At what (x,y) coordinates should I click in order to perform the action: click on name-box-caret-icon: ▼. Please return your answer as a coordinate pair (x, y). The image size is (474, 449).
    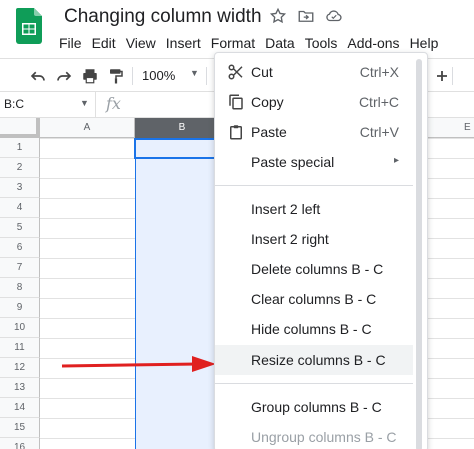
    Looking at the image, I should click on (84, 103).